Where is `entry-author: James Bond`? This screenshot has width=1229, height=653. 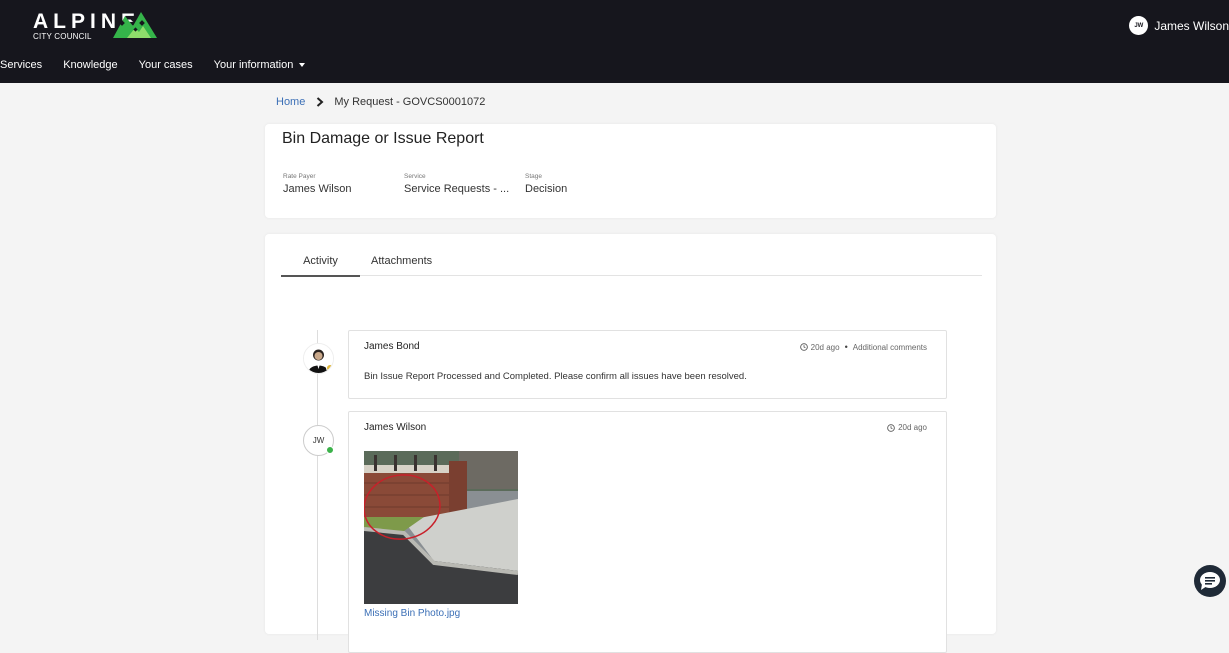 entry-author: James Bond is located at coordinates (392, 346).